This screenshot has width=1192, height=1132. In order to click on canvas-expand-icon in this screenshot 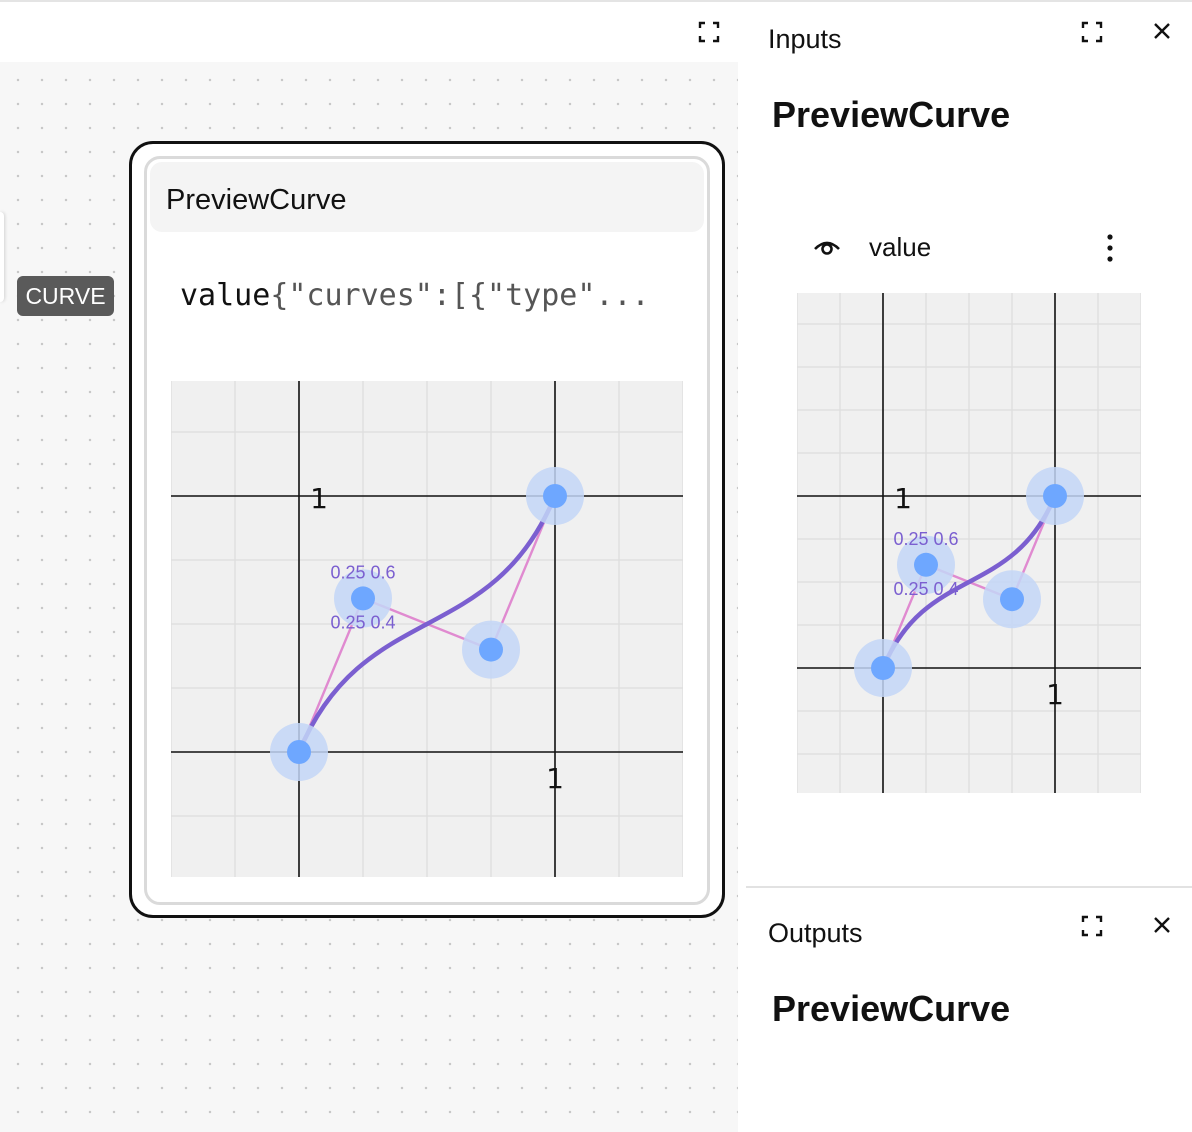, I will do `click(709, 32)`.